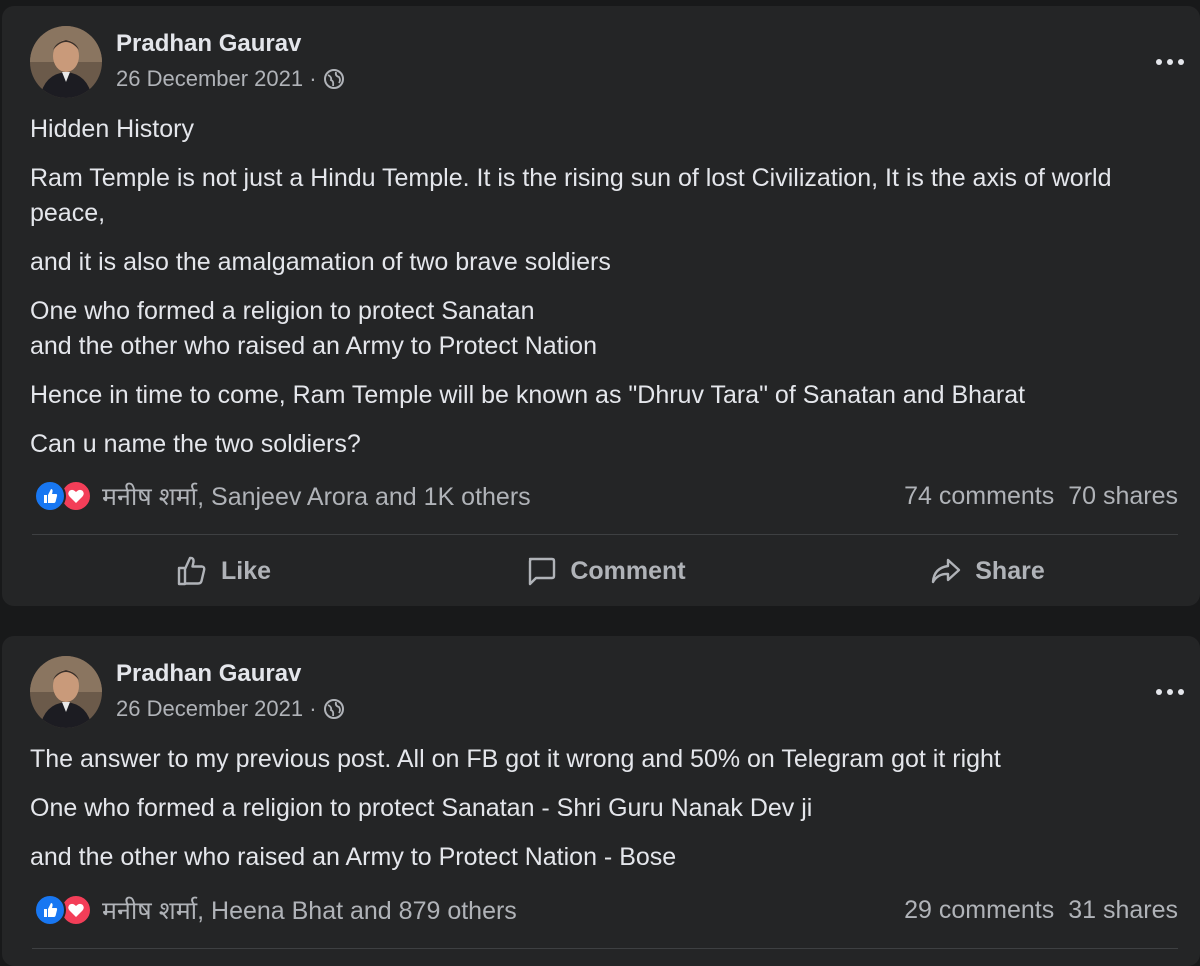  Describe the element at coordinates (246, 570) in the screenshot. I see `like-label: Like` at that location.